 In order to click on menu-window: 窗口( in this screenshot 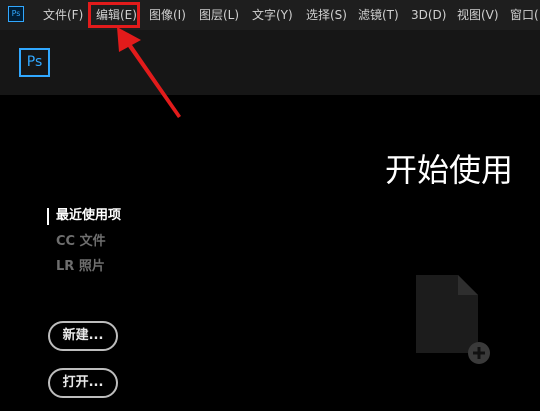, I will do `click(524, 15)`.